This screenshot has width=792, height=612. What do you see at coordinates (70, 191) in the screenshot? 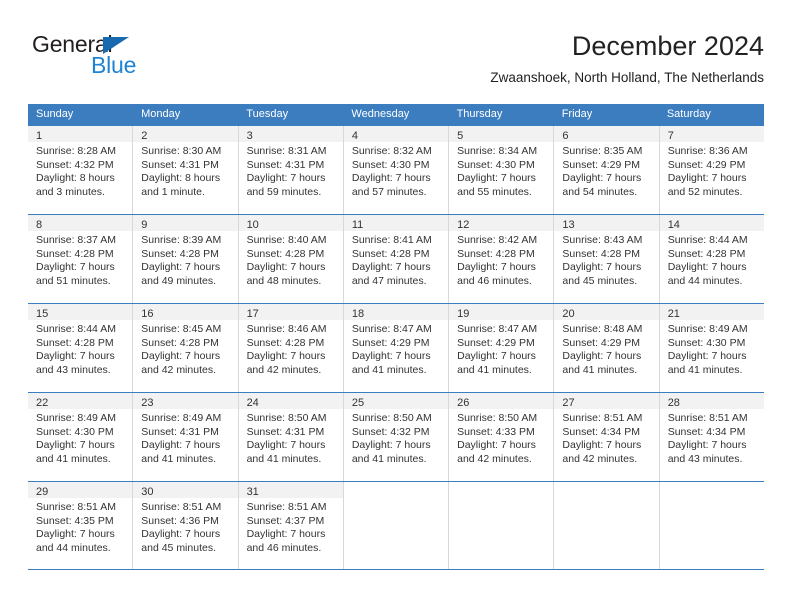
I see `daylight-text-line2: and 3 minutes.` at bounding box center [70, 191].